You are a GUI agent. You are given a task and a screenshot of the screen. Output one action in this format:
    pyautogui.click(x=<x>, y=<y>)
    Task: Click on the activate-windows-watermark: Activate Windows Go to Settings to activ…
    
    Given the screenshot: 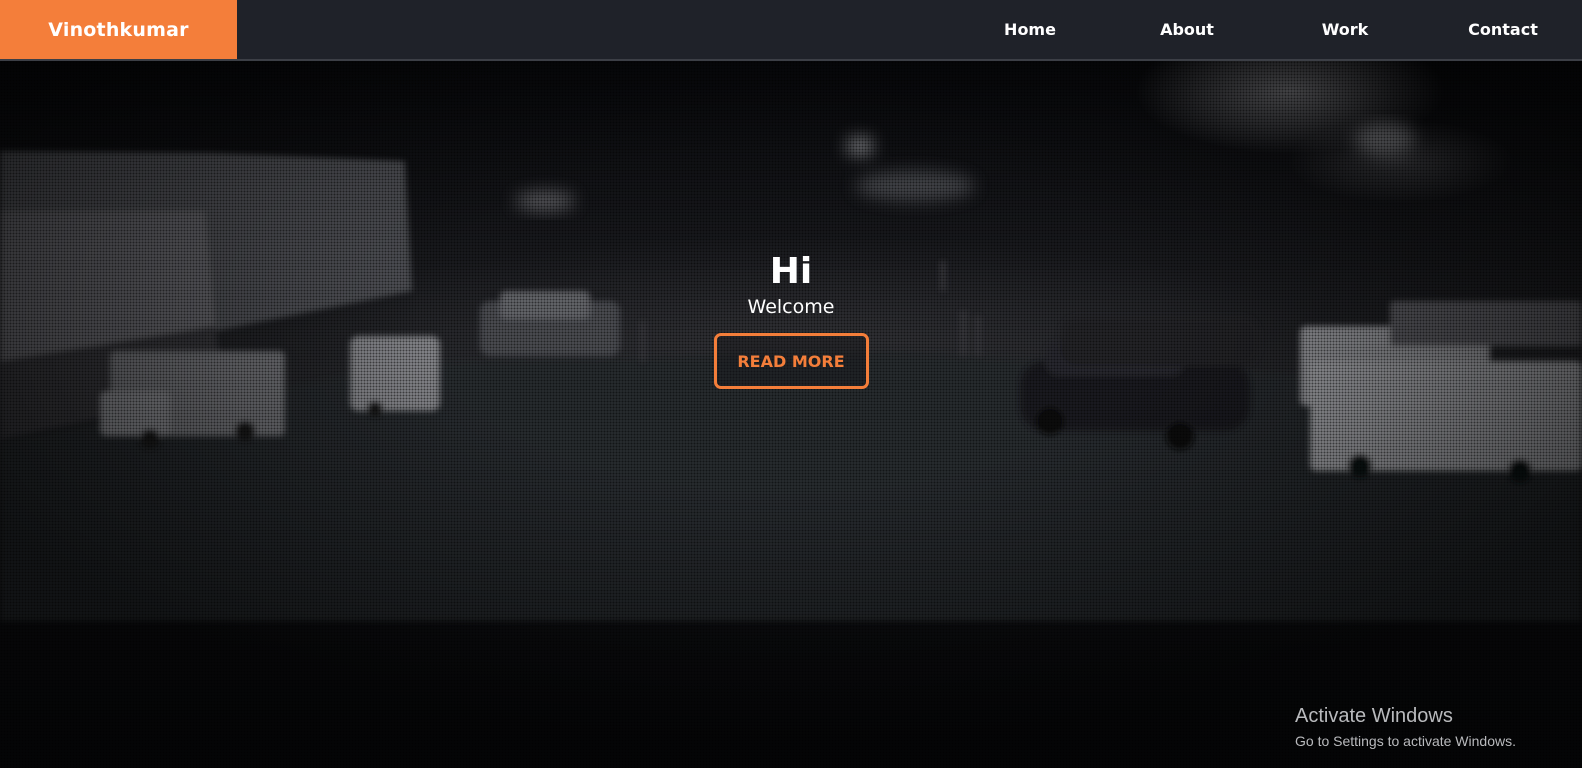 What is the action you would take?
    pyautogui.click(x=1405, y=727)
    